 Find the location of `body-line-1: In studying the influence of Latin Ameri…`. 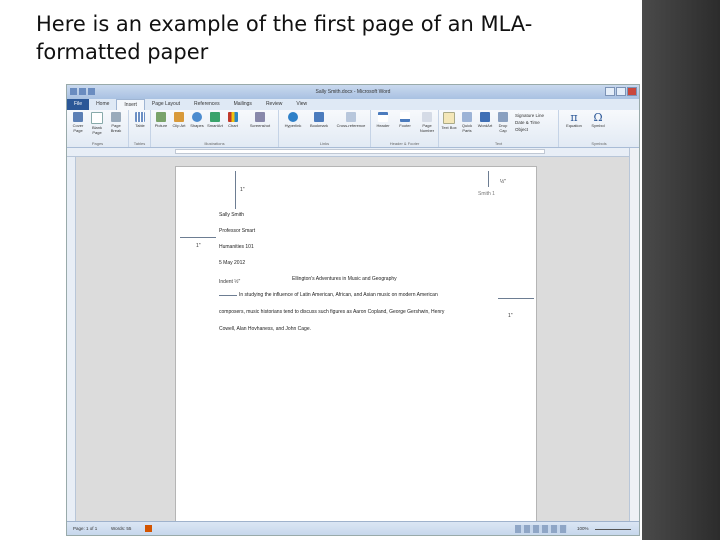

body-line-1: In studying the influence of Latin Ameri… is located at coordinates (338, 295).